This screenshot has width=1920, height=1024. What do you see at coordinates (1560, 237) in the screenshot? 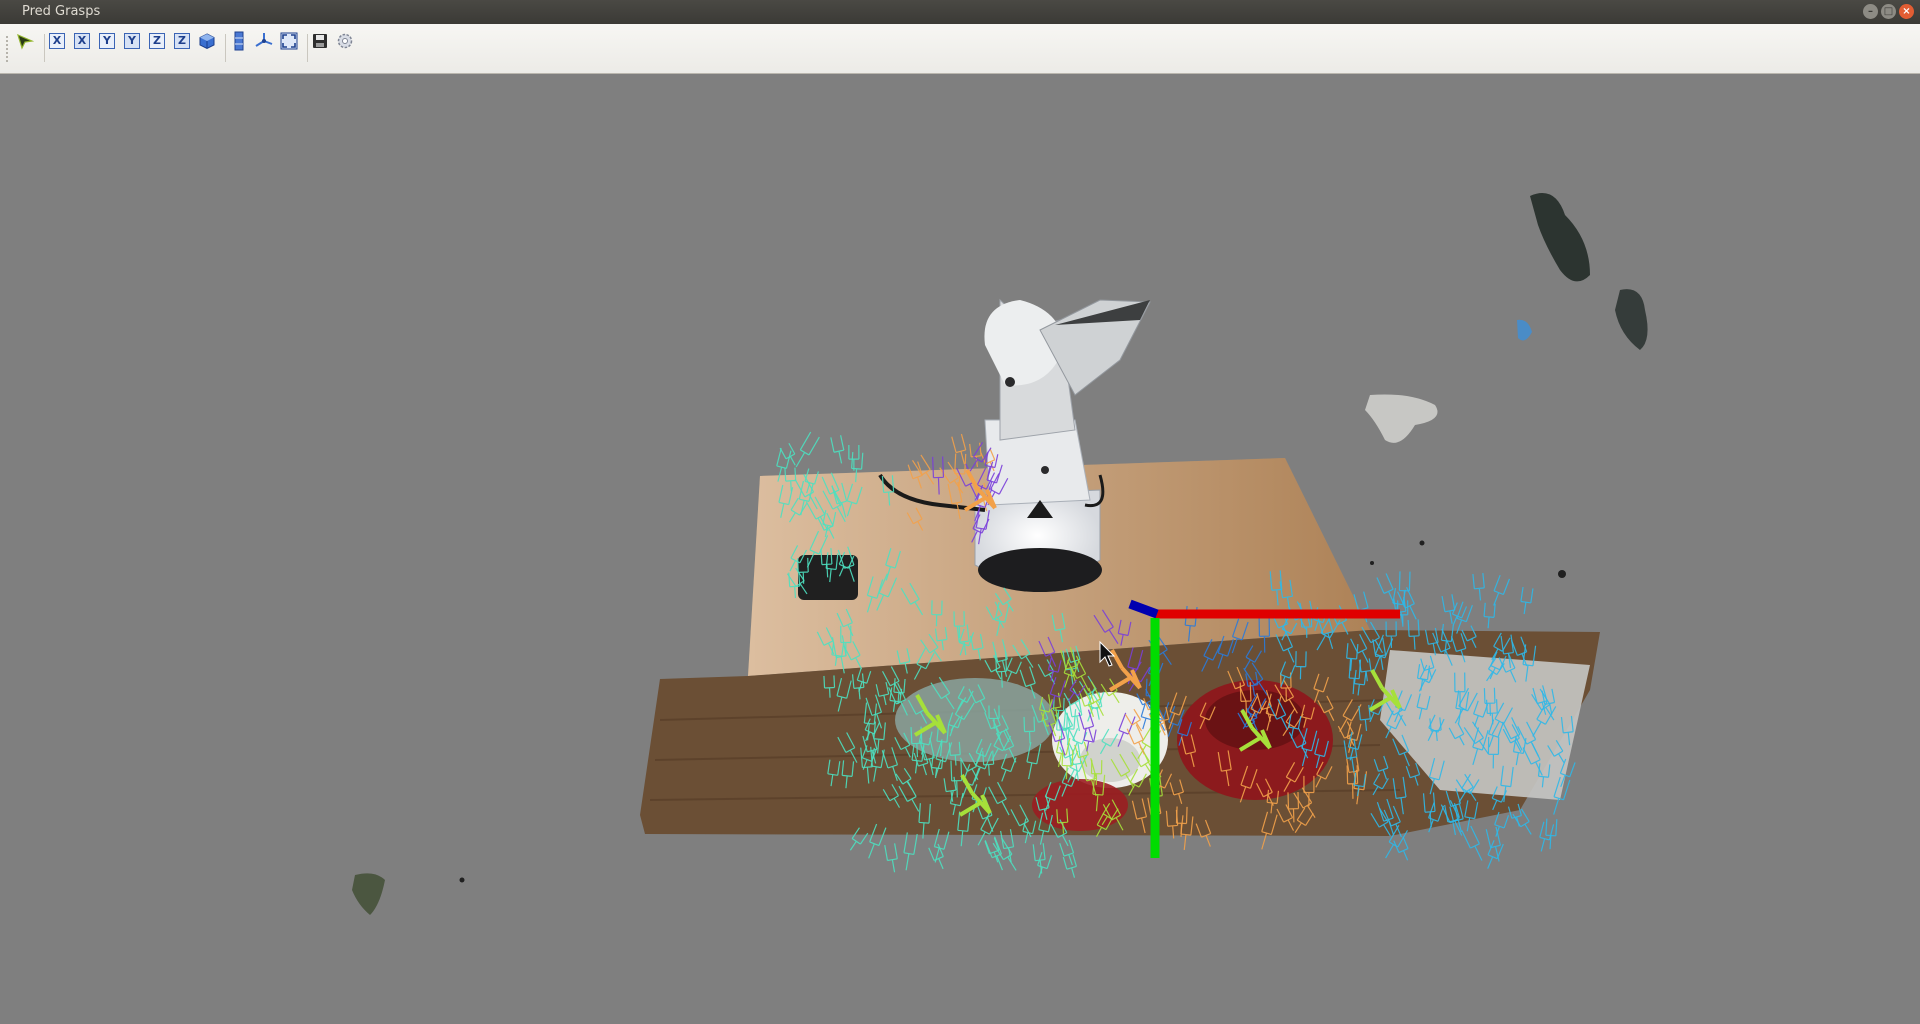
I see `cloud-fragment` at bounding box center [1560, 237].